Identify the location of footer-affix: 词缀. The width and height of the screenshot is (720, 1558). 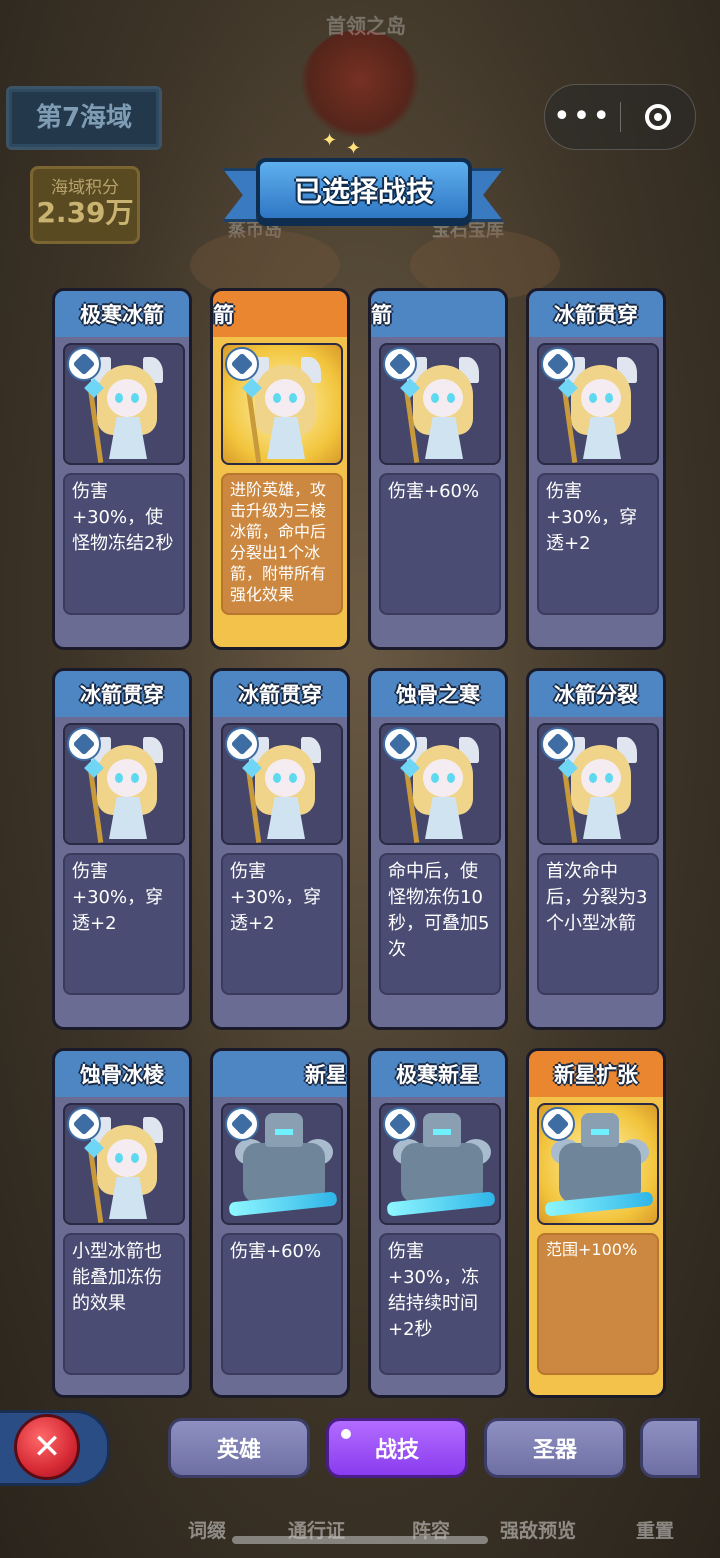
(207, 1529).